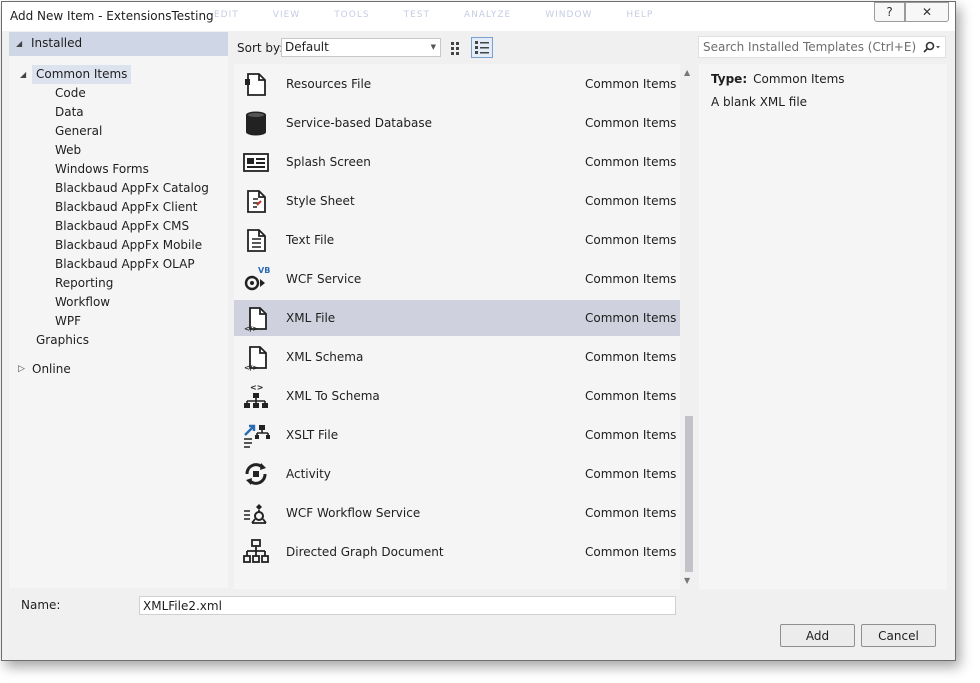 The height and width of the screenshot is (683, 980). I want to click on template-name: Activity, so click(308, 474).